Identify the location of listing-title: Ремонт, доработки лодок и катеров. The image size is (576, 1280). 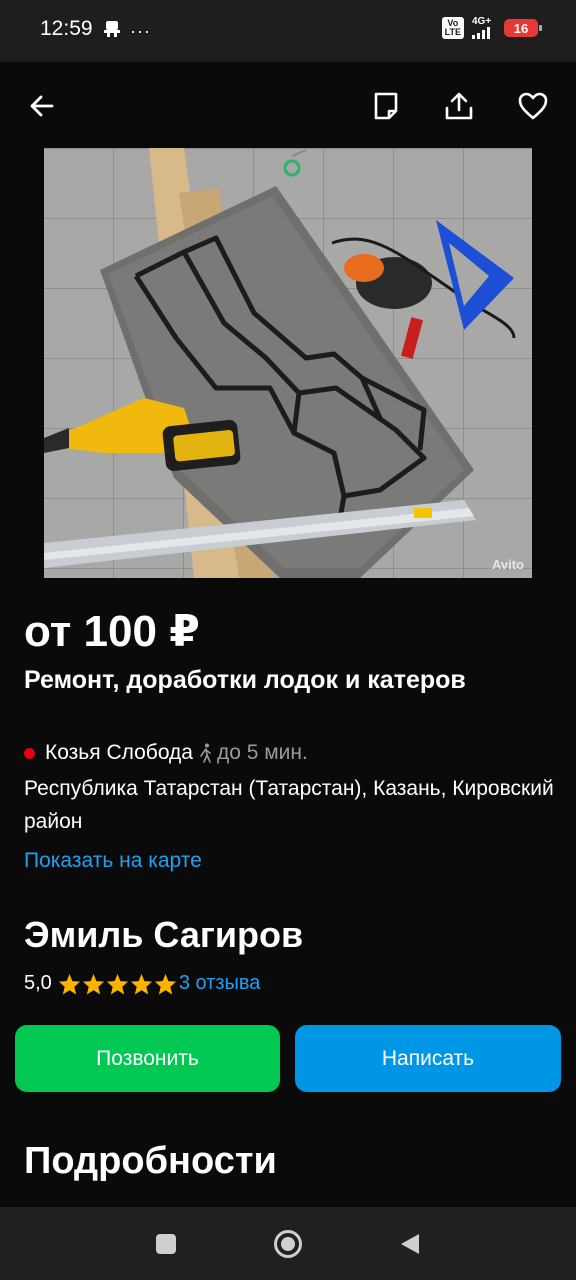
(245, 680).